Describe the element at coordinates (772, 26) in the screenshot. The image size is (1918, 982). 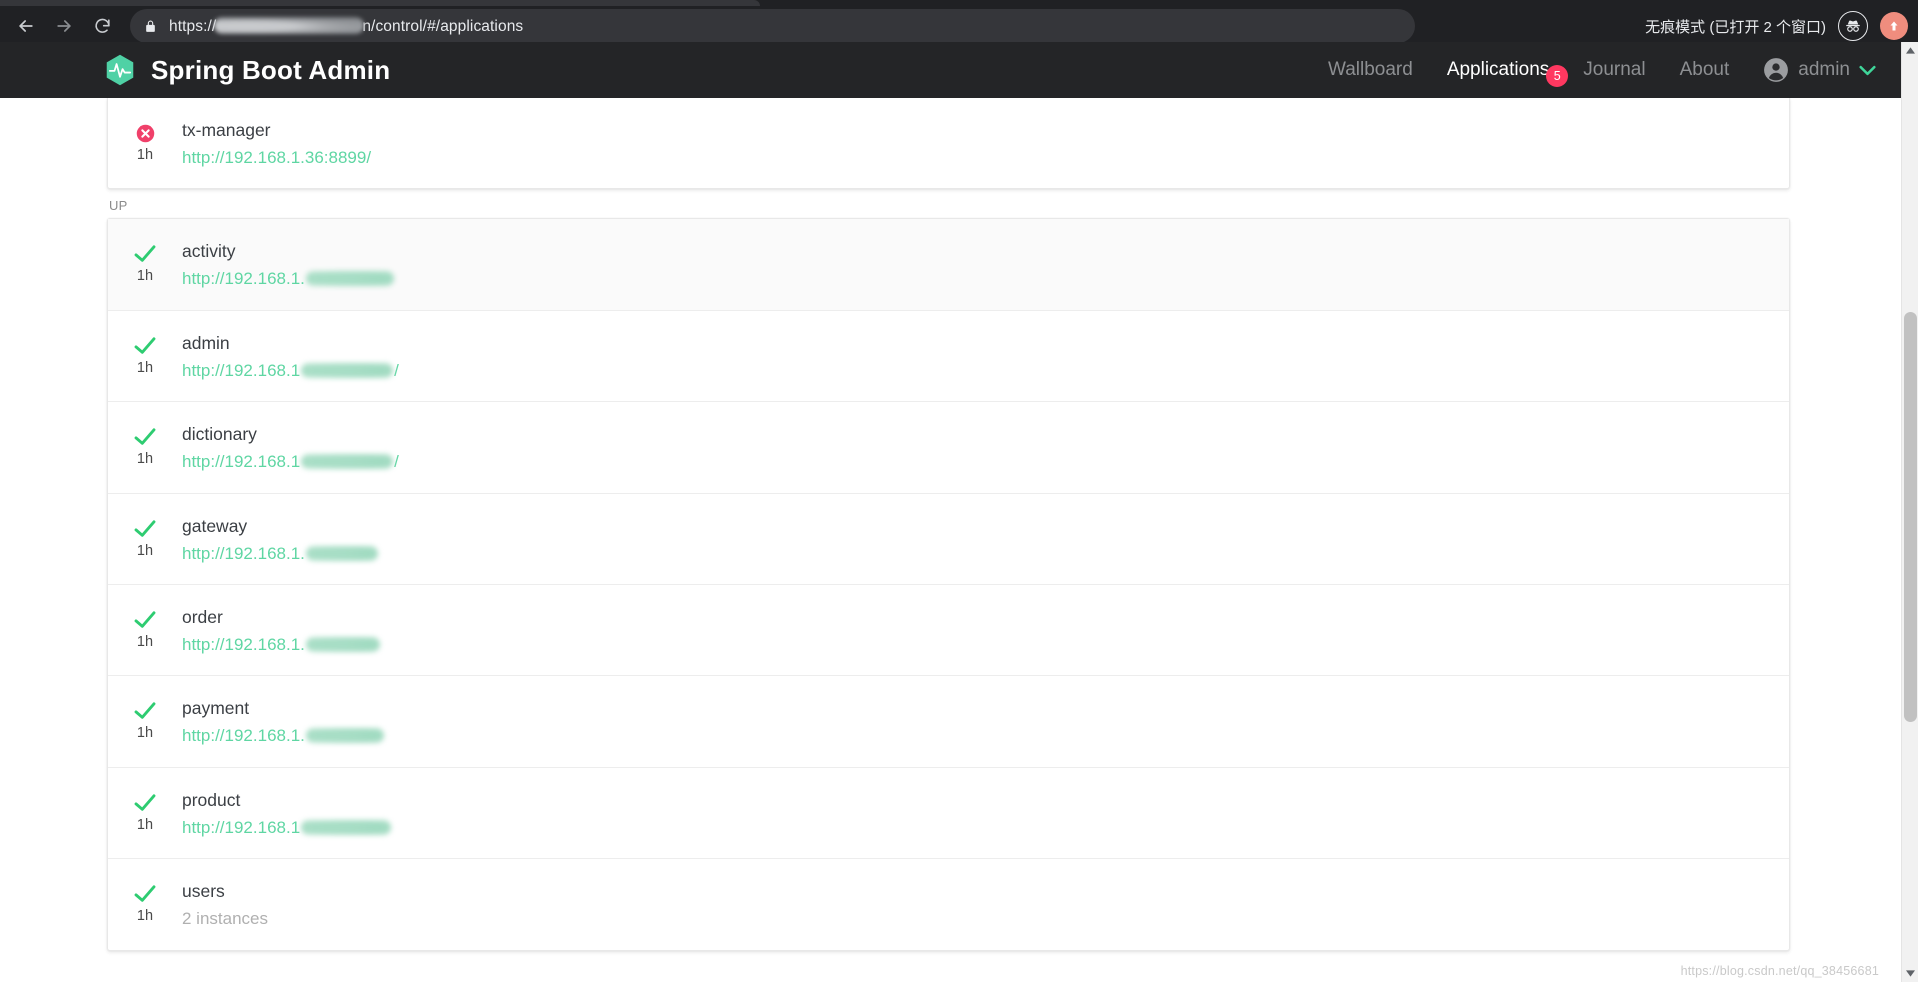
I see `address-bar: https:// n/control/#/applications` at that location.